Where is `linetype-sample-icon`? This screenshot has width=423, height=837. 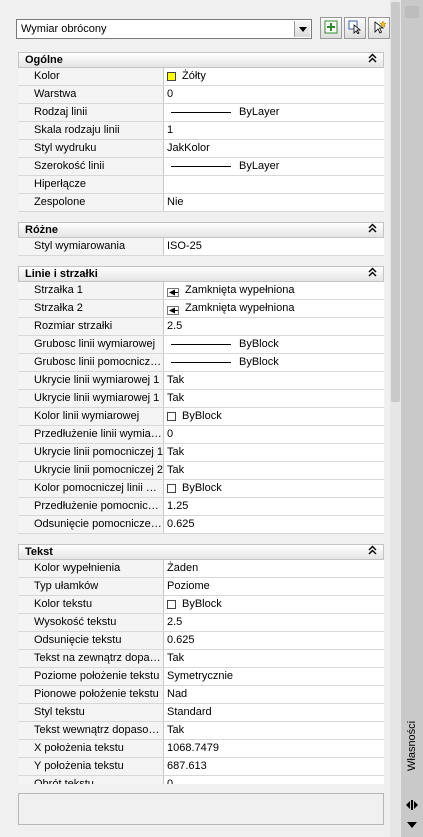 linetype-sample-icon is located at coordinates (201, 344).